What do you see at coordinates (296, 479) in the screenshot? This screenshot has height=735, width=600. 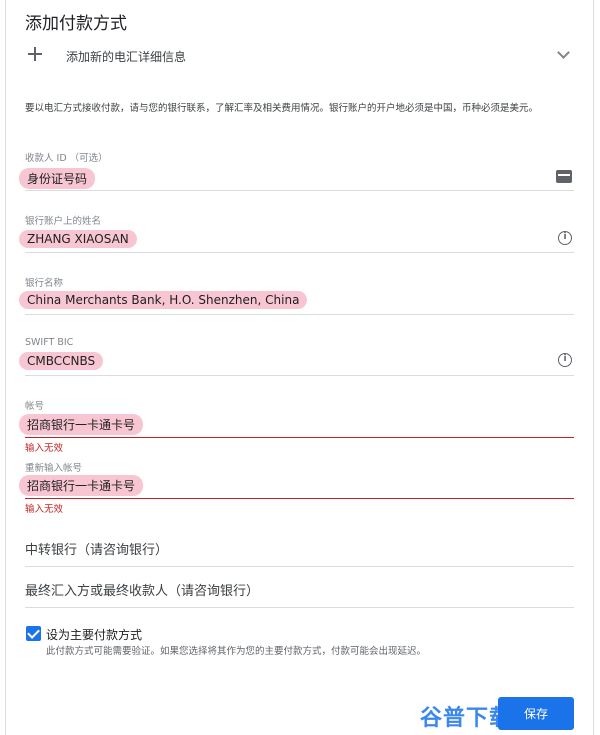 I see `account-number-confirm-field: 重新输入帐号 招商银行一卡通卡号` at bounding box center [296, 479].